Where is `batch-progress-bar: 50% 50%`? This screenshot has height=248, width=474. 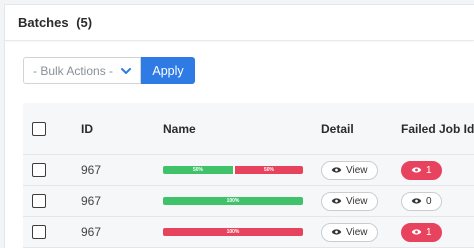 batch-progress-bar: 50% 50% is located at coordinates (233, 170).